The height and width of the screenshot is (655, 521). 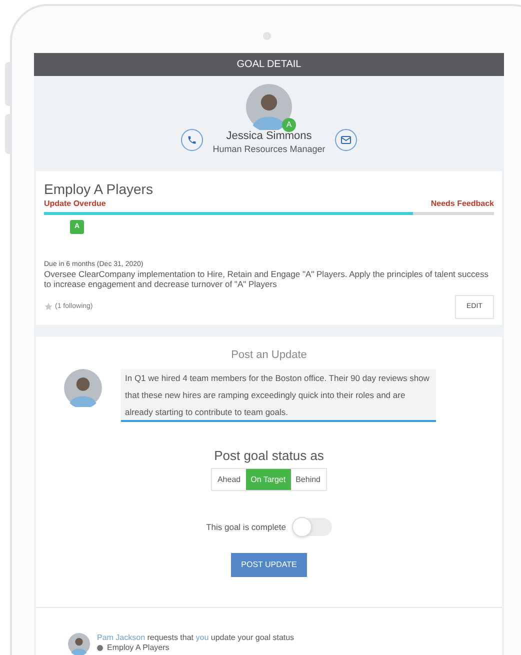 I want to click on section-title: Post an Update, so click(x=269, y=355).